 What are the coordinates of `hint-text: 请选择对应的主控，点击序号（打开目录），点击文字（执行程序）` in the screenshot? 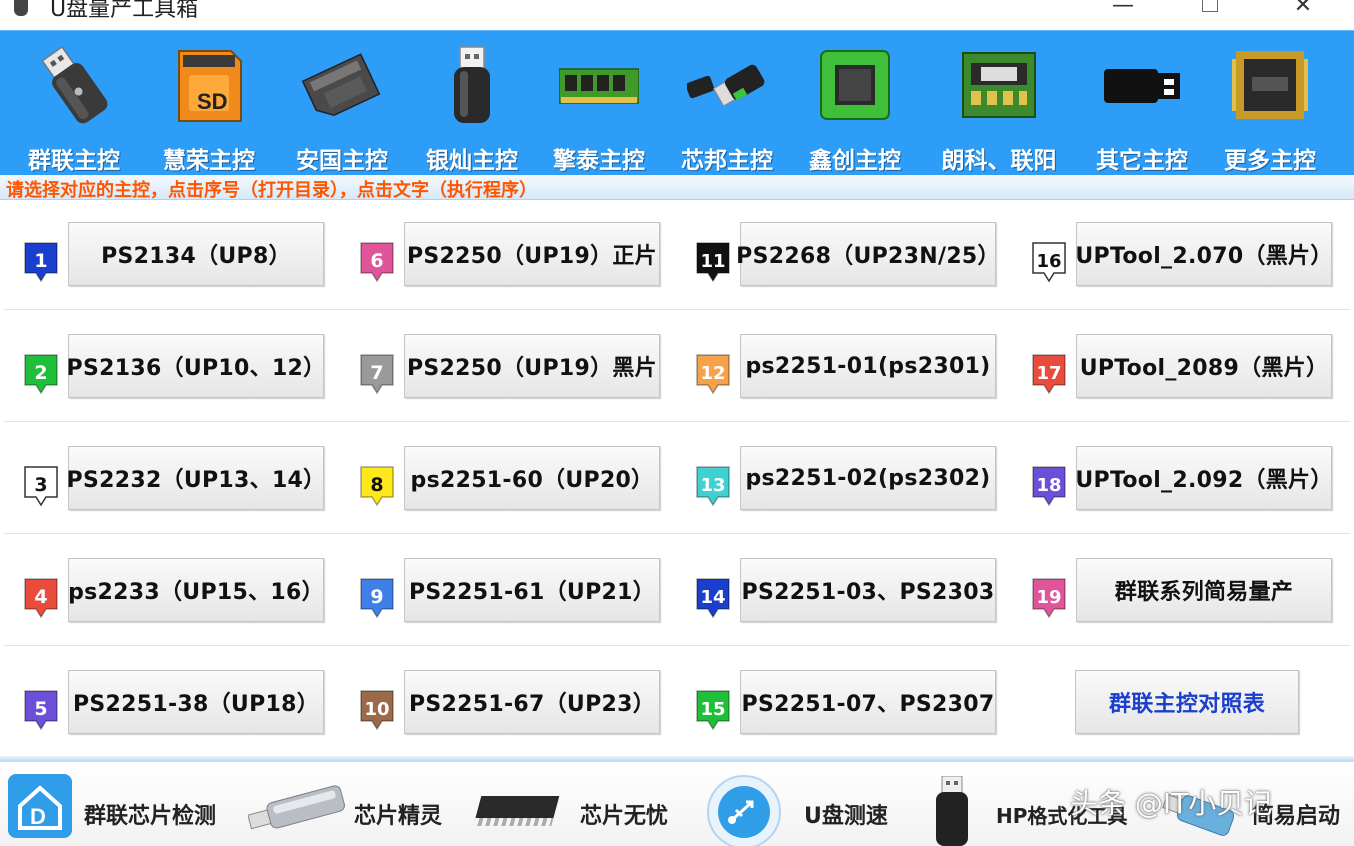 It's located at (271, 190).